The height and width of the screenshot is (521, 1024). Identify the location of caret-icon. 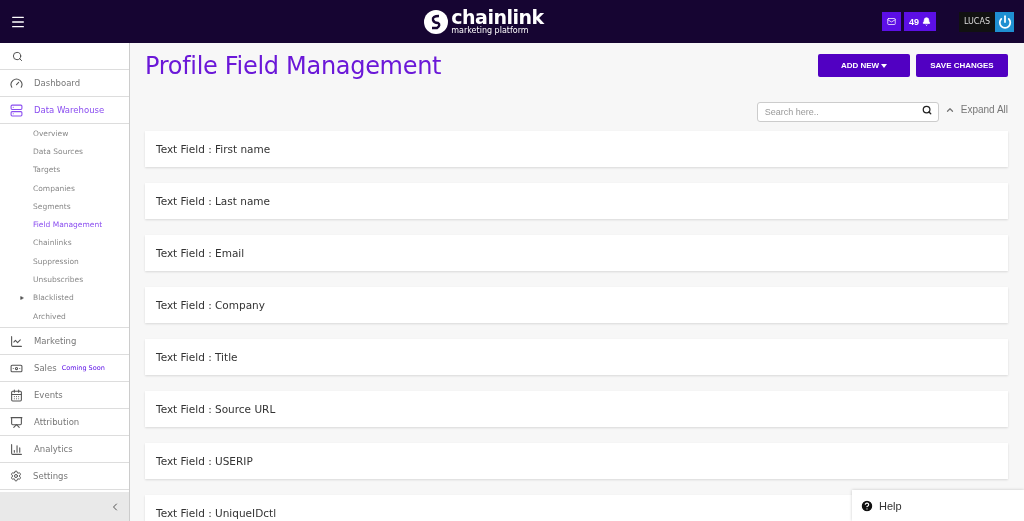
(22, 297).